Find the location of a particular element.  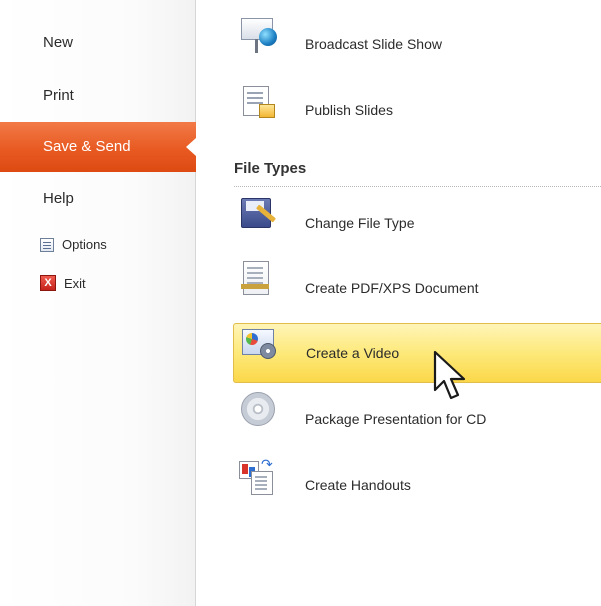

command-label: Change File Type is located at coordinates (360, 223).